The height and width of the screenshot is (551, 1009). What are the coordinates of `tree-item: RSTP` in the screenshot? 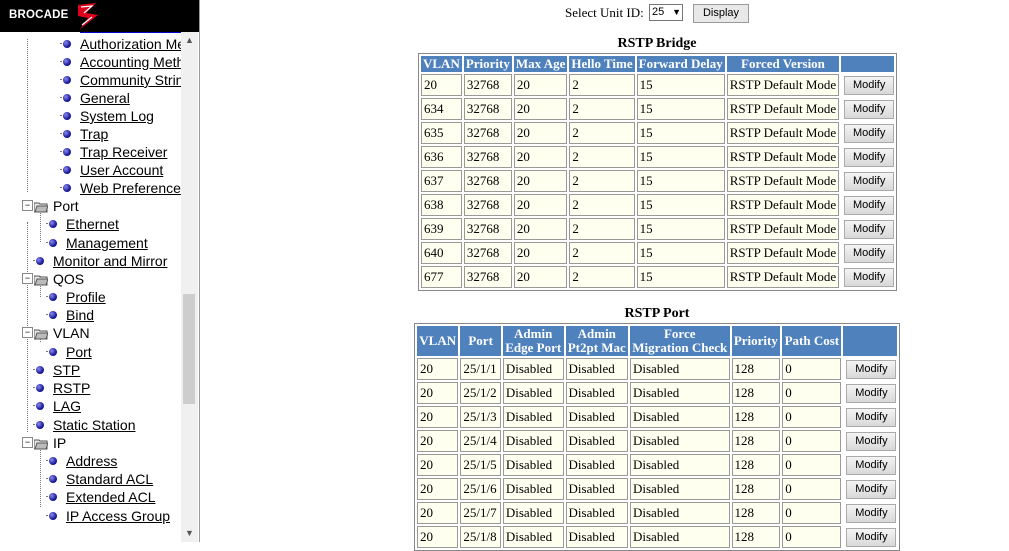 It's located at (90, 388).